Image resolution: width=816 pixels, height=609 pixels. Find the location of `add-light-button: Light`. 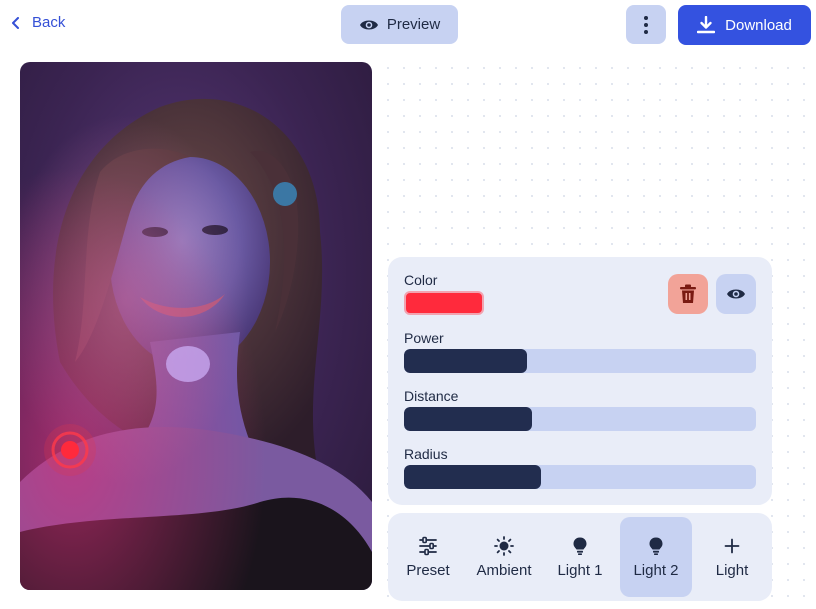

add-light-button: Light is located at coordinates (732, 557).